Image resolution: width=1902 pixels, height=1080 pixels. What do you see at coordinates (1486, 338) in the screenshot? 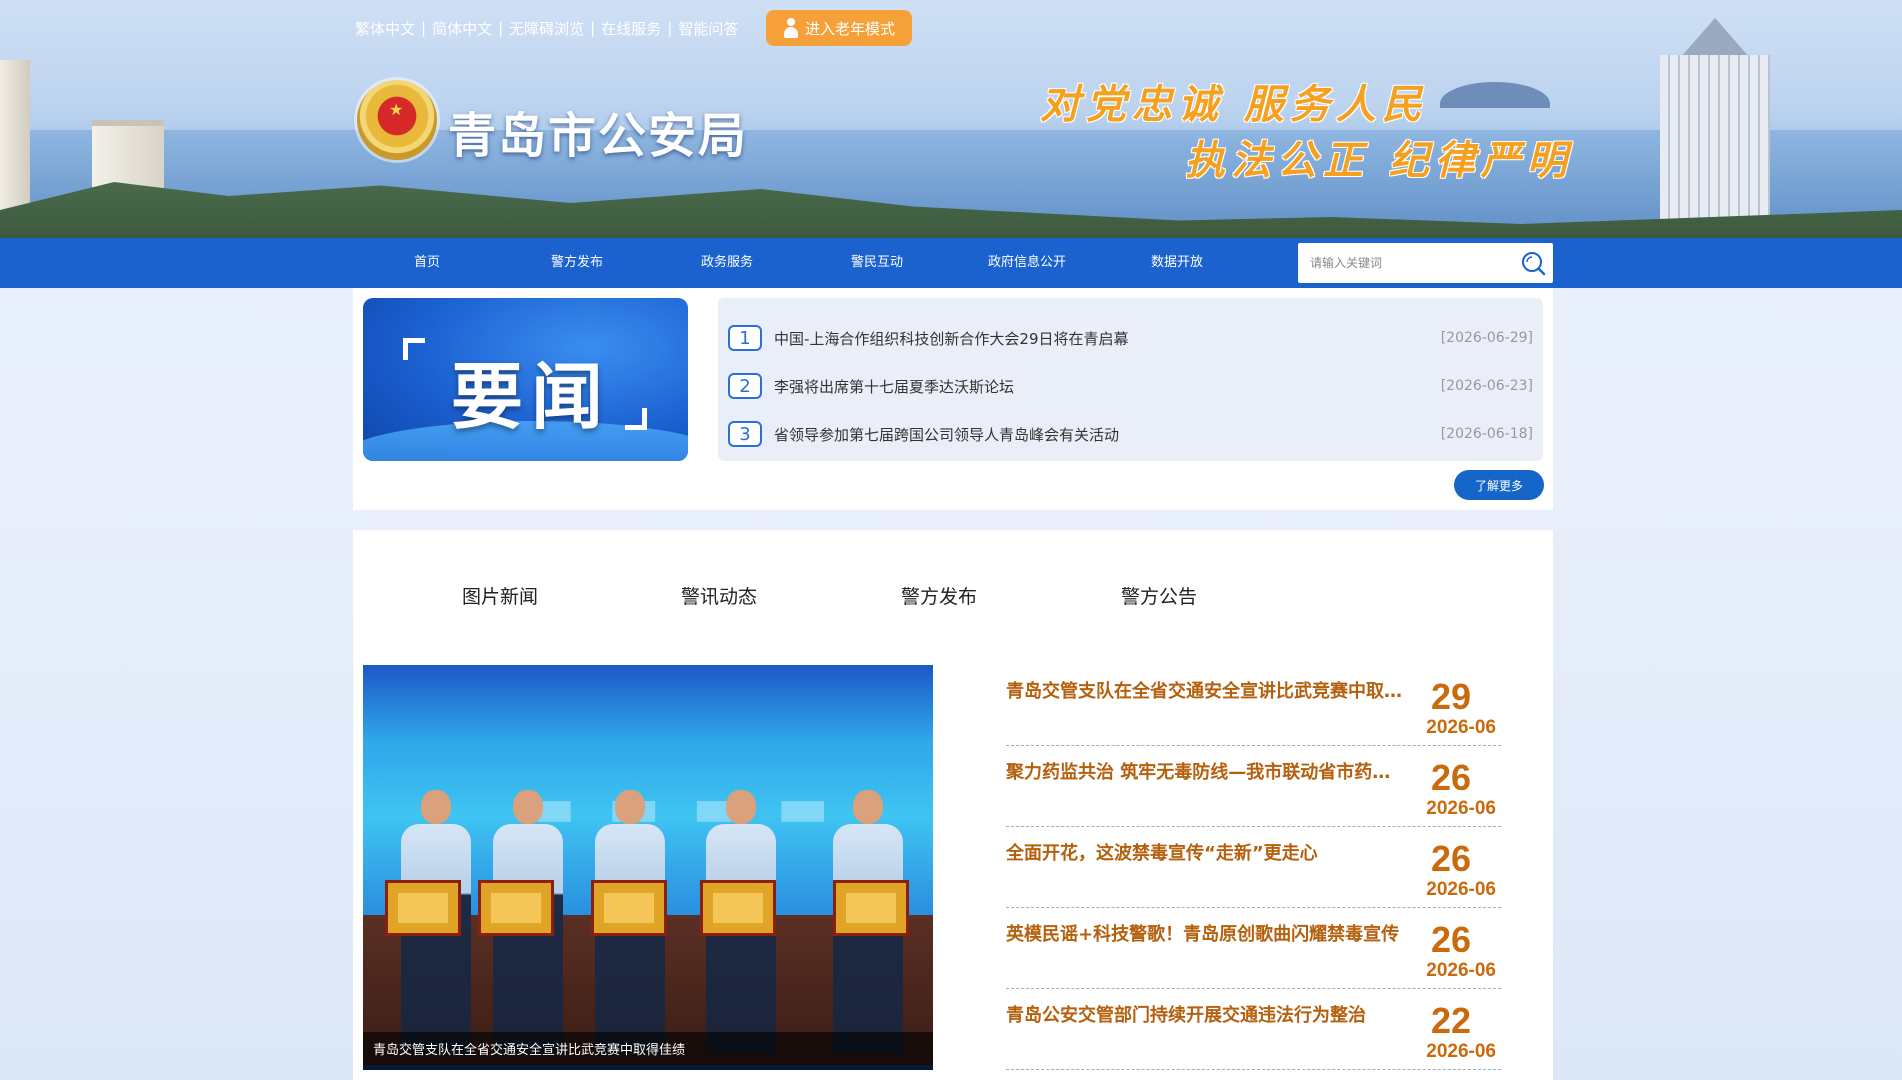
I see `headline-date: [2026-06-29]` at bounding box center [1486, 338].